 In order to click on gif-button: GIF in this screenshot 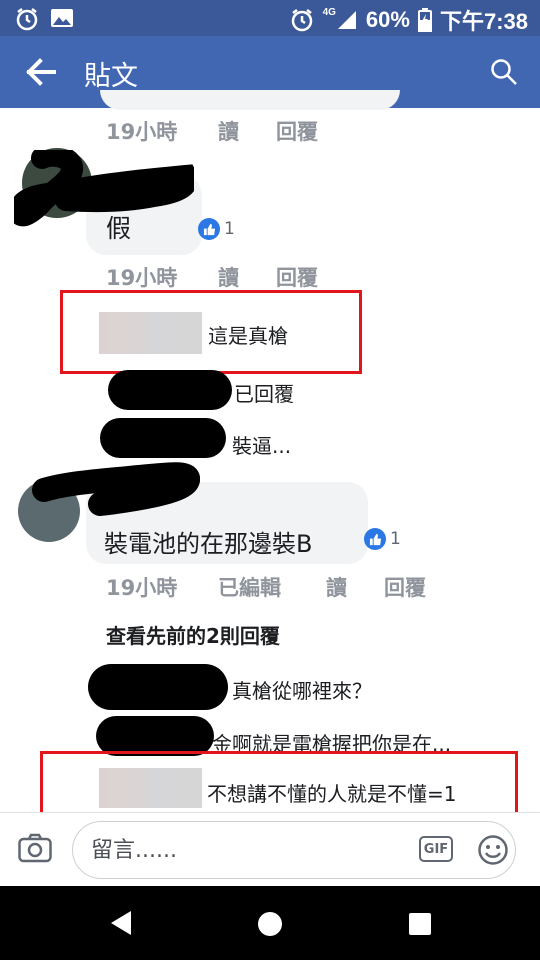, I will do `click(436, 849)`.